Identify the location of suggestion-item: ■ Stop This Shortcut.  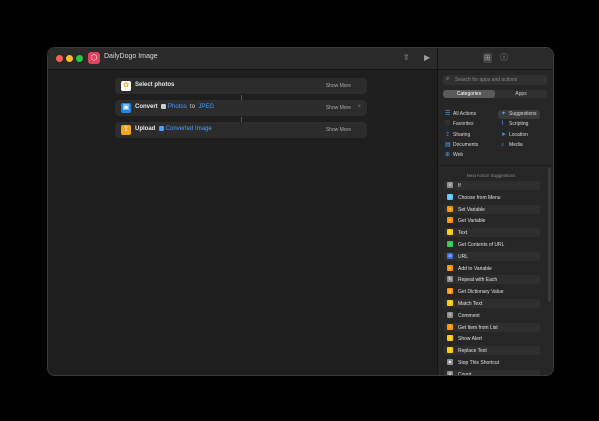
(492, 362).